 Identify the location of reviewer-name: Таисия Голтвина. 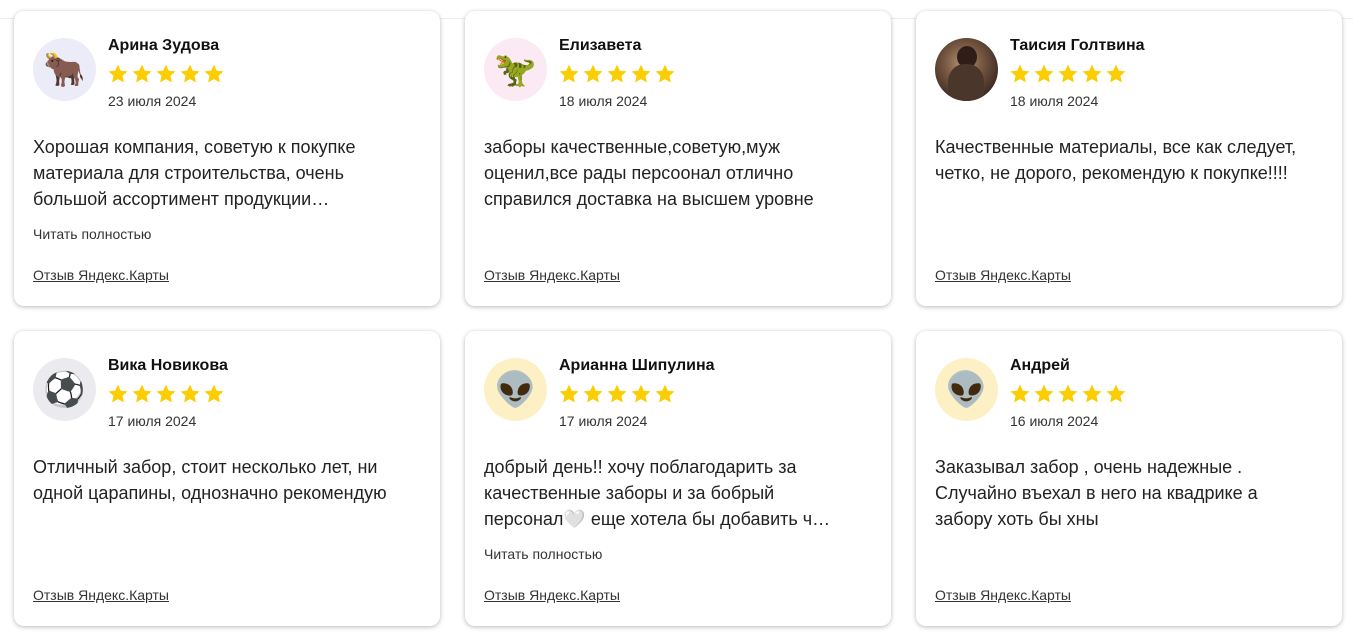
(1077, 45).